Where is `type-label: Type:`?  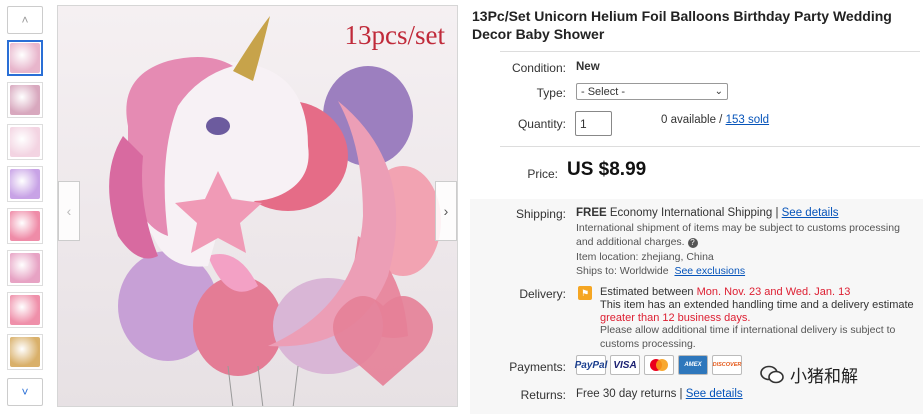
type-label: Type: is located at coordinates (551, 93).